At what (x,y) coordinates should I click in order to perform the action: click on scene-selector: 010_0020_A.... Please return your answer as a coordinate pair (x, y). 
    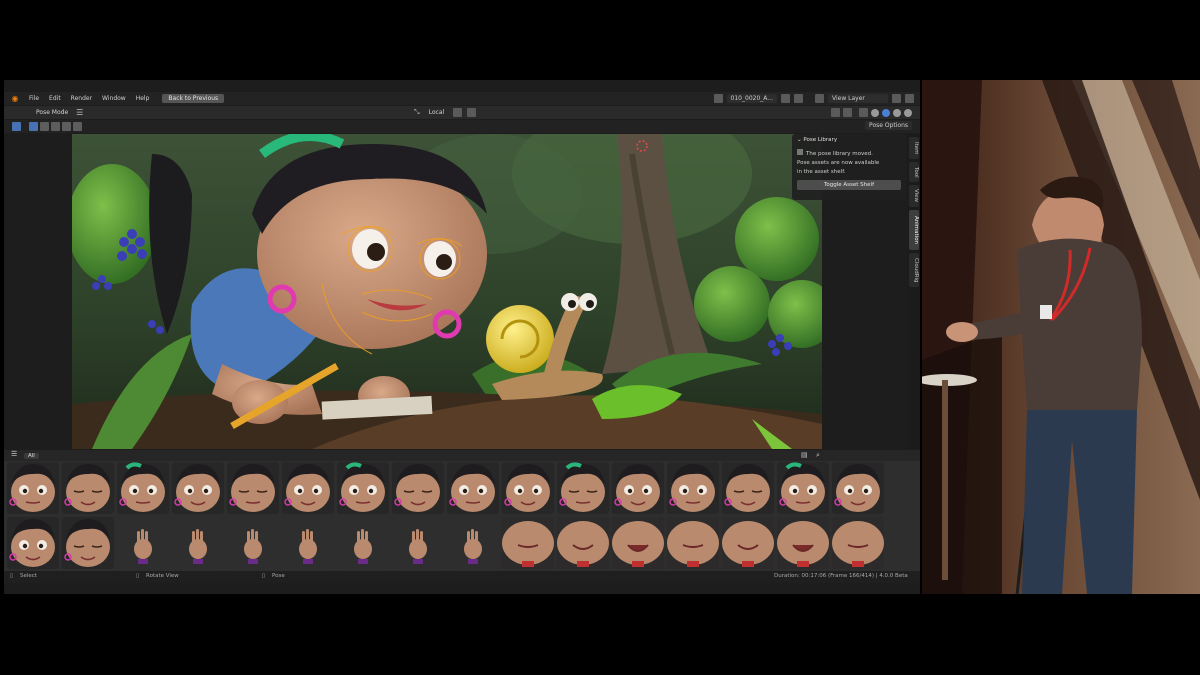
    Looking at the image, I should click on (751, 98).